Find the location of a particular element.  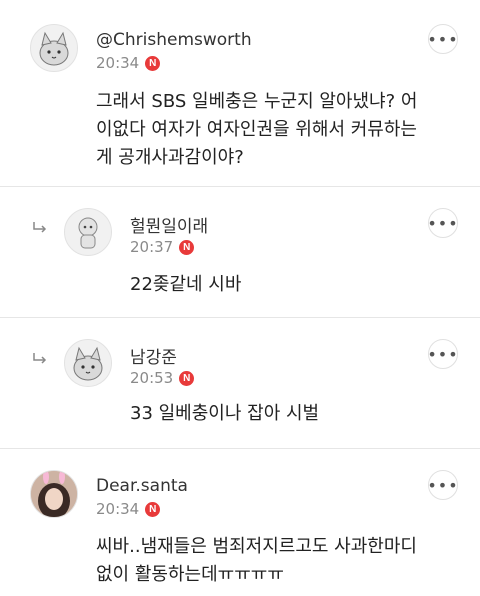

comment-text-line: 33 일베충이나 잡아 시벌 is located at coordinates (225, 413).